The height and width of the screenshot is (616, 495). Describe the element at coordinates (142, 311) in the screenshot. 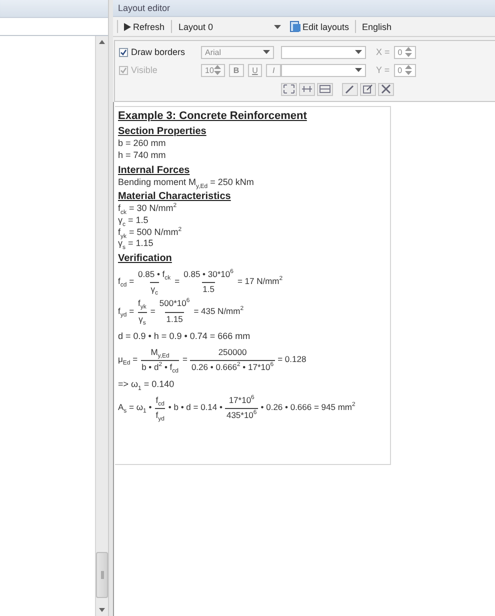

I see `fraction: f$_{yk}$ γ$_{s}$` at that location.